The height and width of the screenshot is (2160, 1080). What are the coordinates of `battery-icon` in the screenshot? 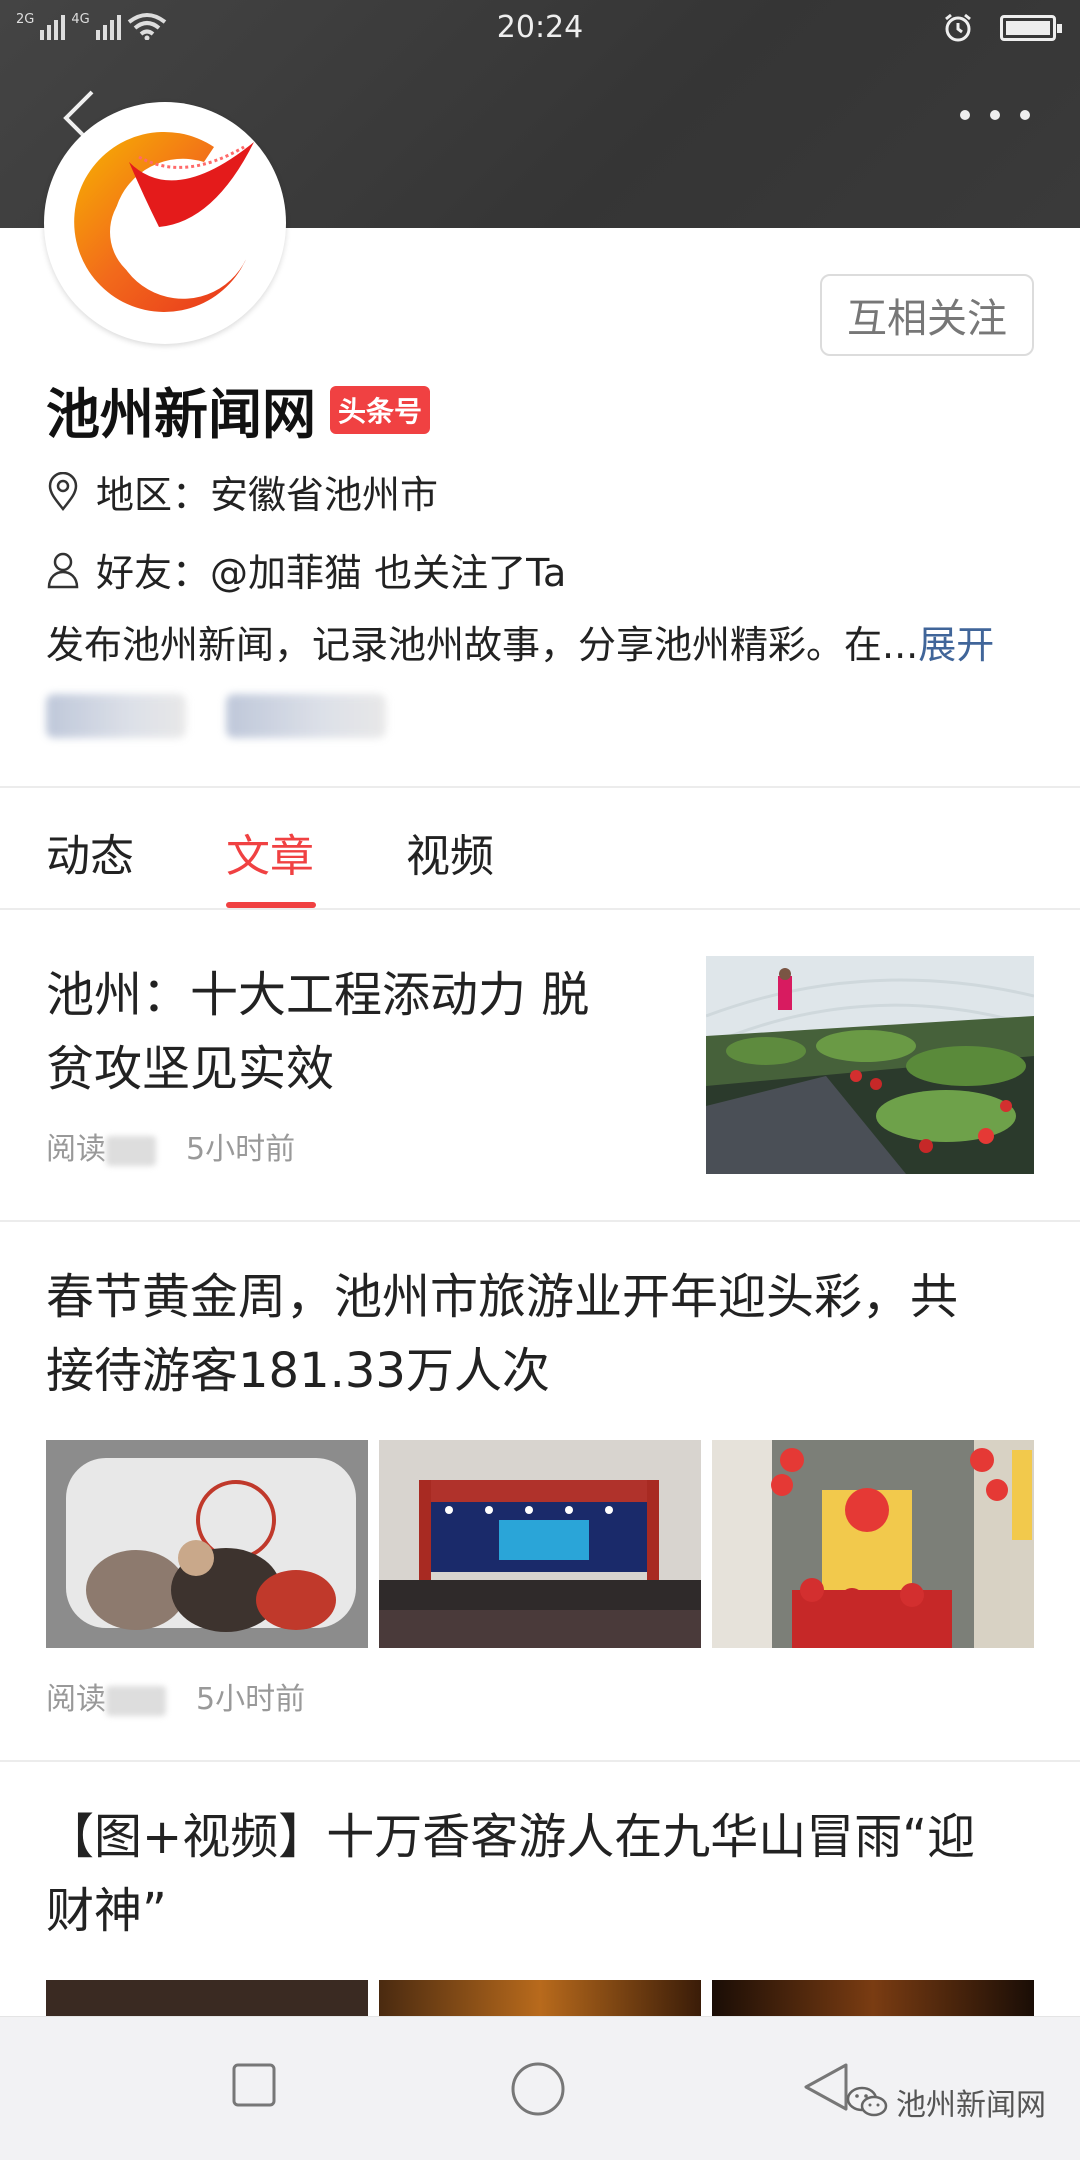 It's located at (1031, 28).